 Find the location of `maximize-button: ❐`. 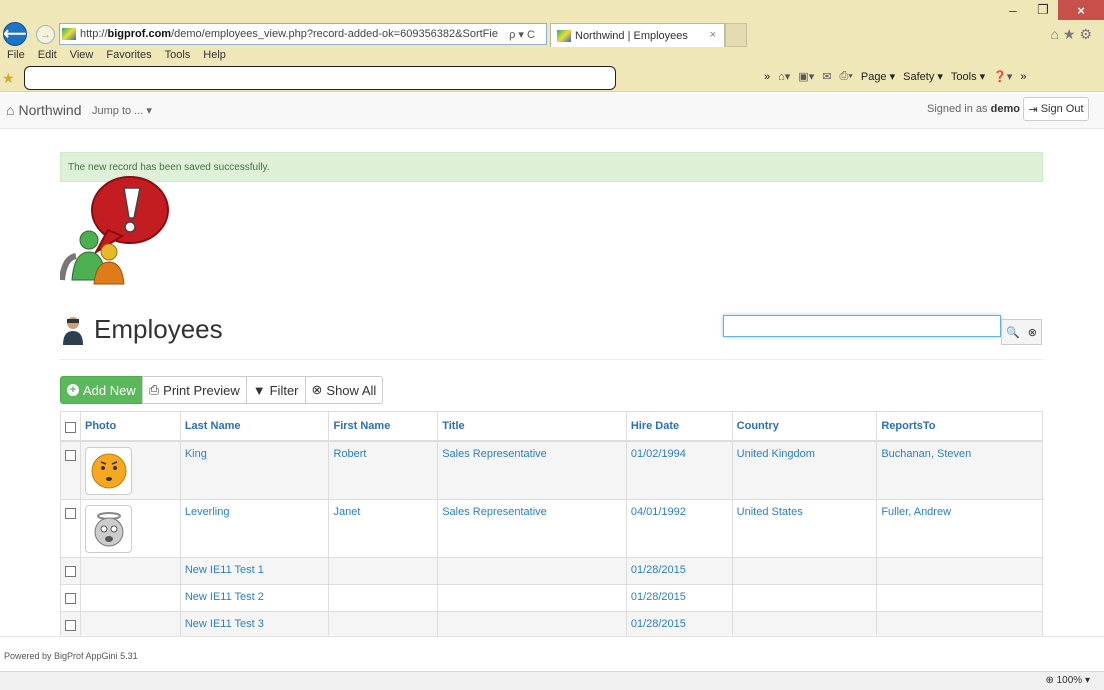

maximize-button: ❐ is located at coordinates (1043, 10).